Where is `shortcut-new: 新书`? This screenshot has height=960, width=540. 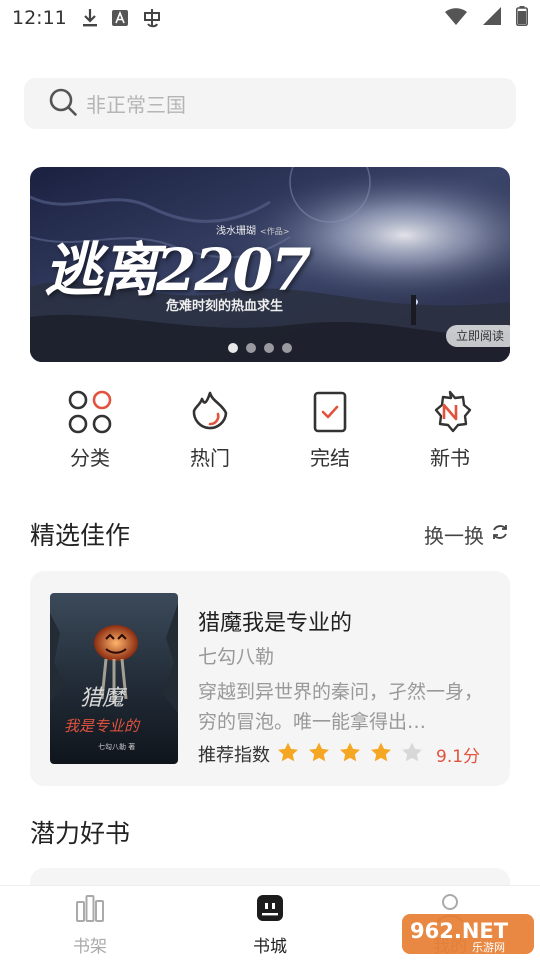 shortcut-new: 新书 is located at coordinates (450, 433).